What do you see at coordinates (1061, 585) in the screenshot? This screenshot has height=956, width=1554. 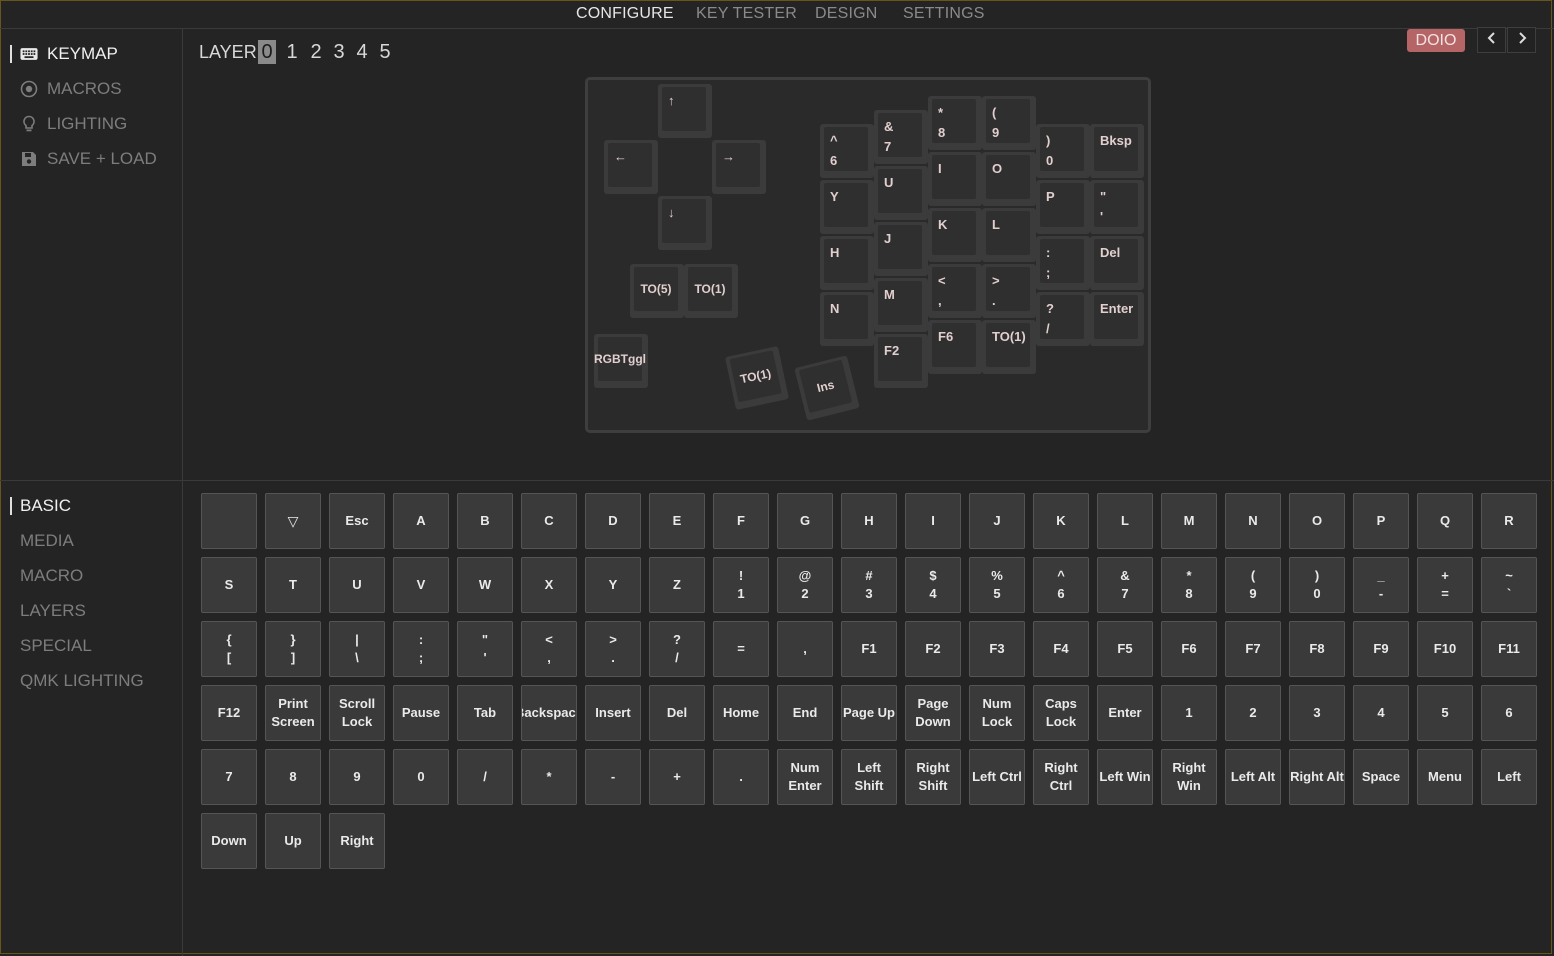 I see `keycode-button: ^ 6` at bounding box center [1061, 585].